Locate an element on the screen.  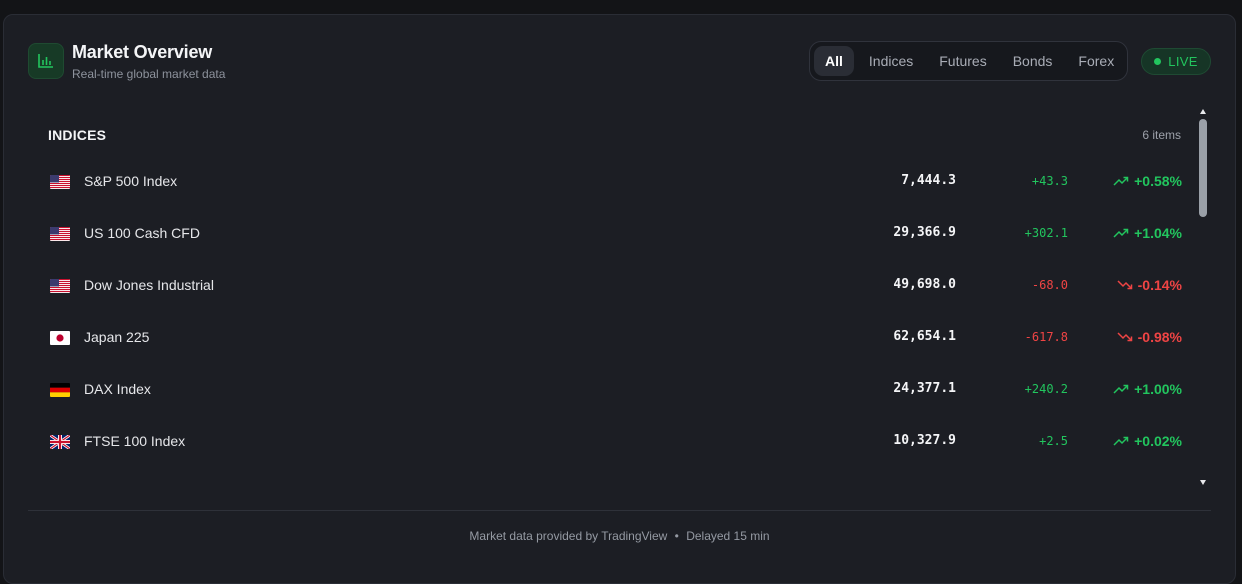
footer-delay: Delayed 15 min is located at coordinates (728, 536).